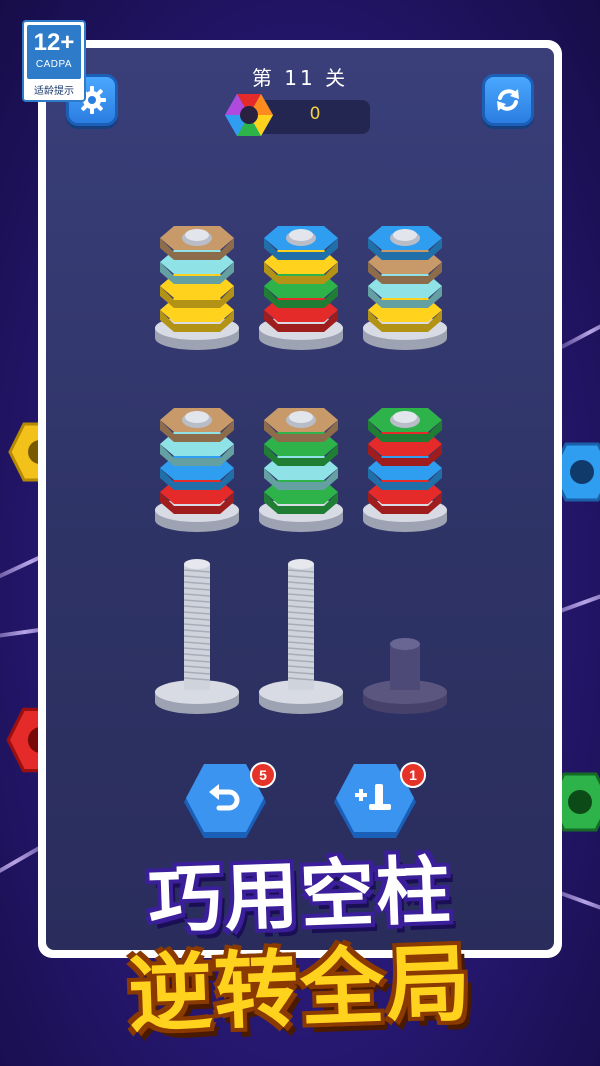 The image size is (600, 1066). Describe the element at coordinates (315, 114) in the screenshot. I see `score-value: 0` at that location.